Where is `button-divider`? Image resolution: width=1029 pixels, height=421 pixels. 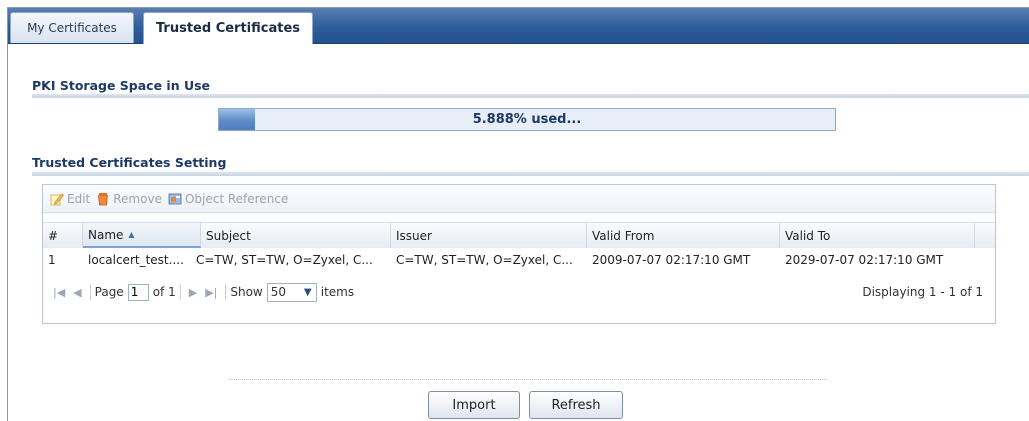 button-divider is located at coordinates (528, 379).